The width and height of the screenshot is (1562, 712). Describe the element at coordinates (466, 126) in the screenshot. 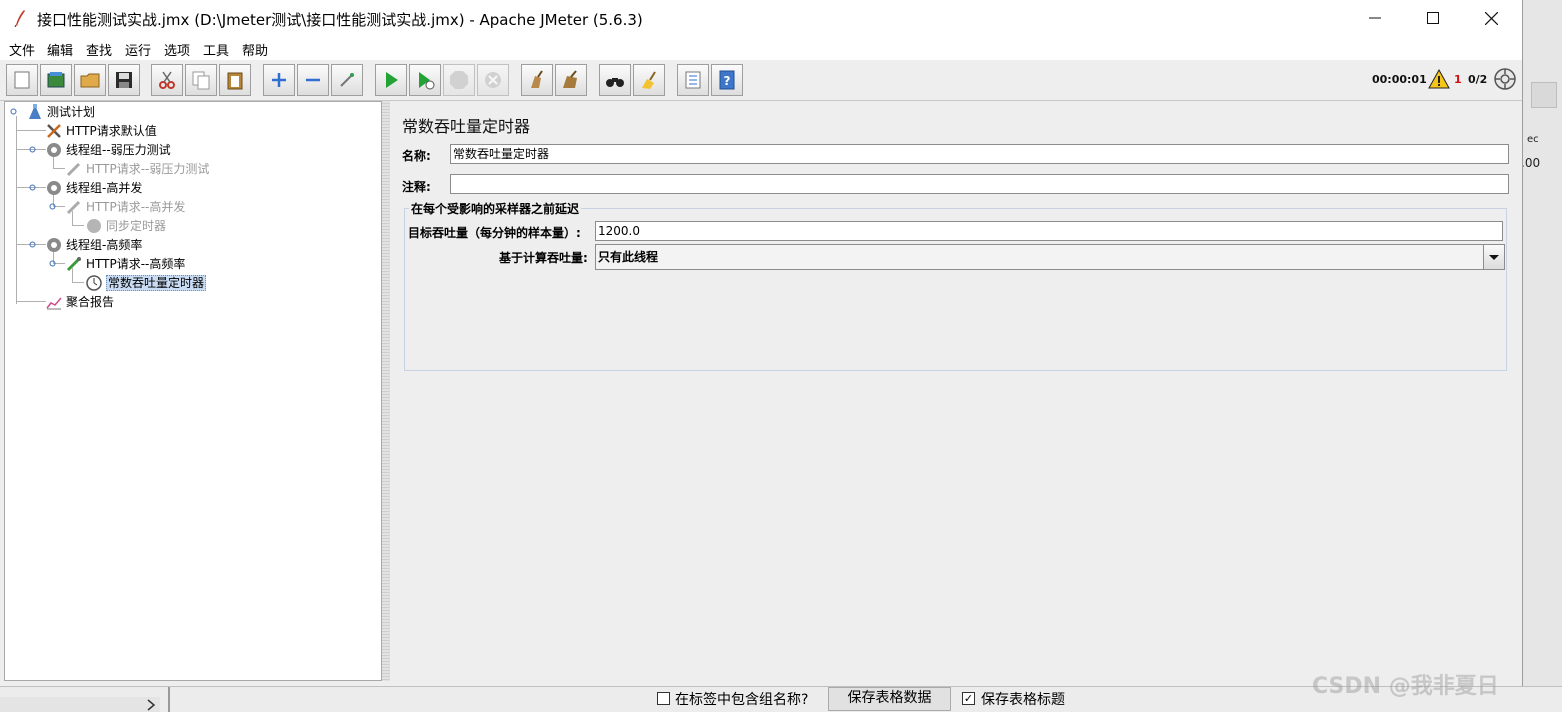

I see `panel-heading: 常数吞吐量定时器` at that location.